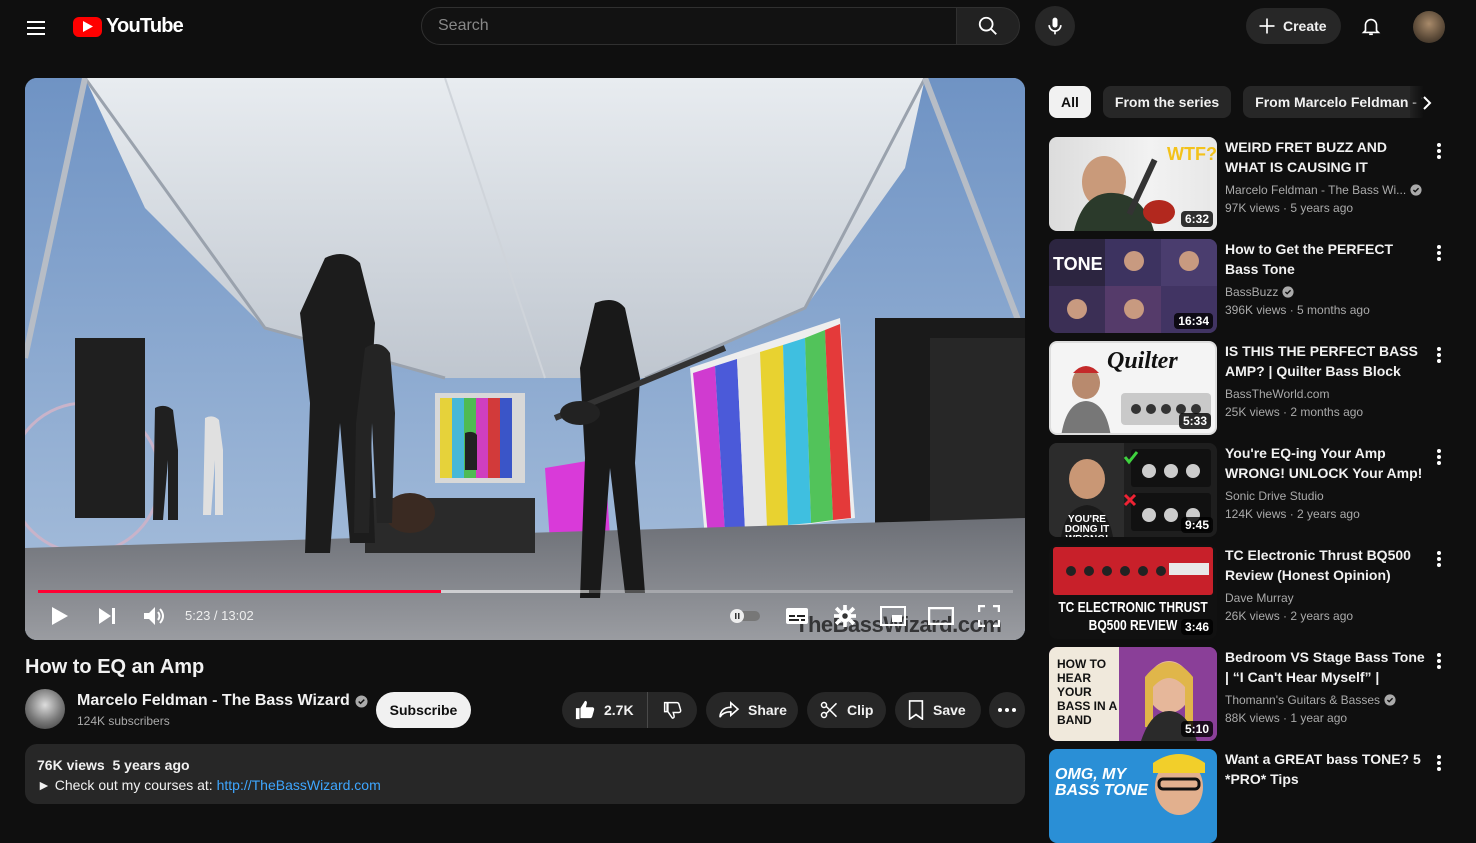  What do you see at coordinates (45, 709) in the screenshot?
I see `channel-avatar` at bounding box center [45, 709].